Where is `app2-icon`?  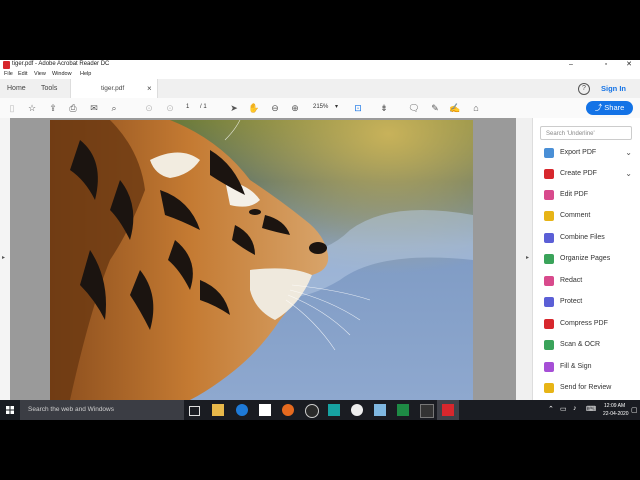
app2-icon is located at coordinates (380, 410).